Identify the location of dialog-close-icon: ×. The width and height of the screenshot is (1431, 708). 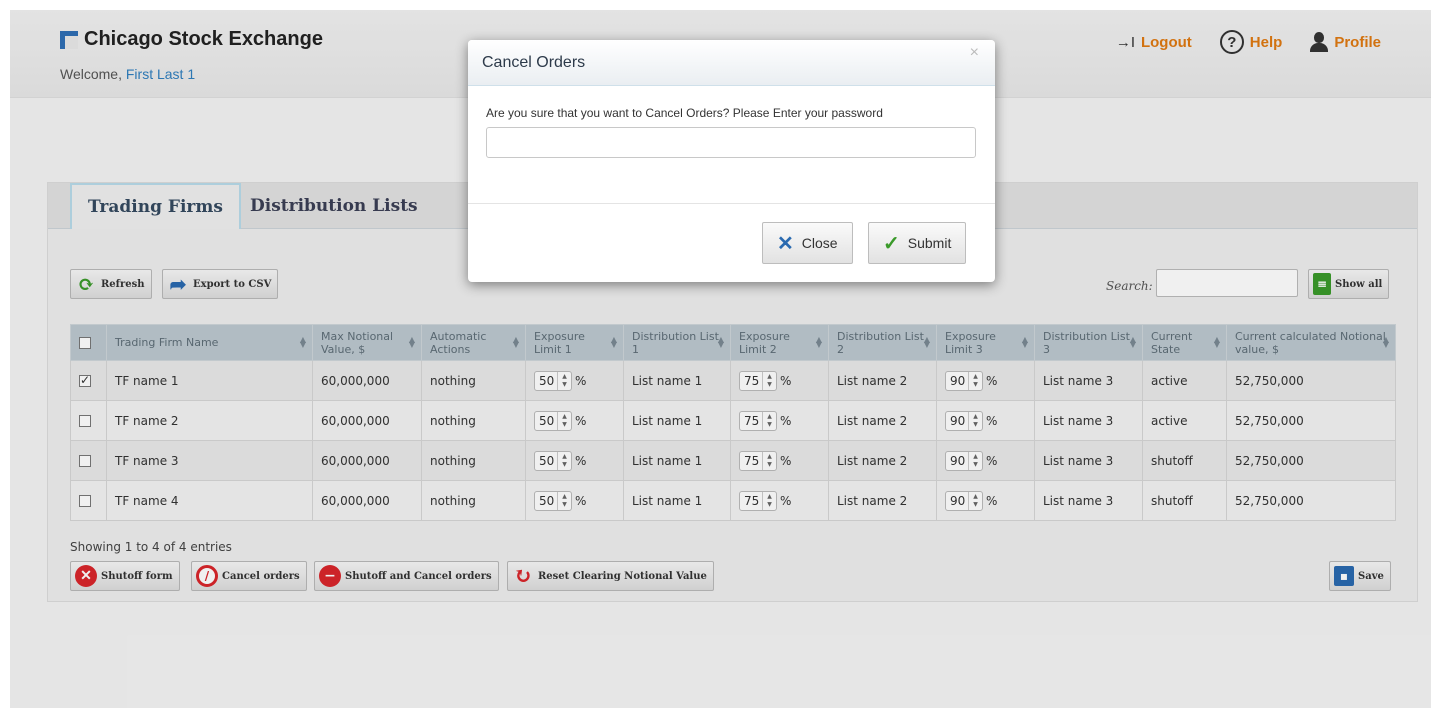
(974, 53).